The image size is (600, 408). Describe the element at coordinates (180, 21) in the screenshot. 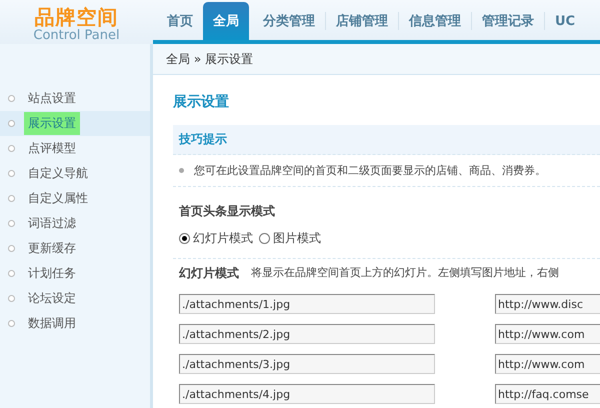

I see `nav-tab: 首页` at that location.